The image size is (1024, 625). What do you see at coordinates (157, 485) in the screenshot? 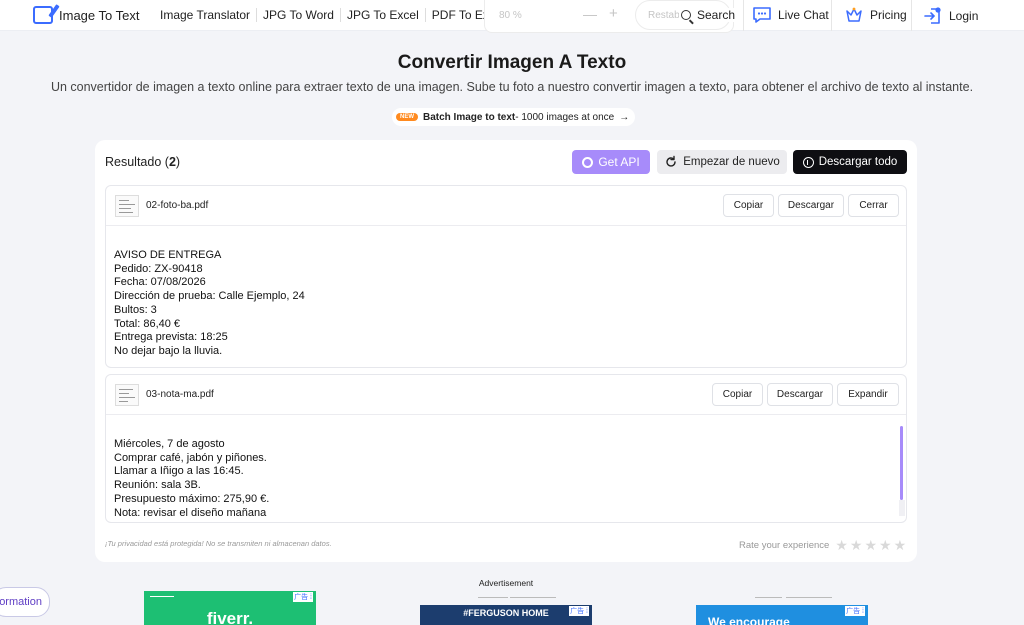
I see `text-line: Reunión: sala 3B.` at bounding box center [157, 485].